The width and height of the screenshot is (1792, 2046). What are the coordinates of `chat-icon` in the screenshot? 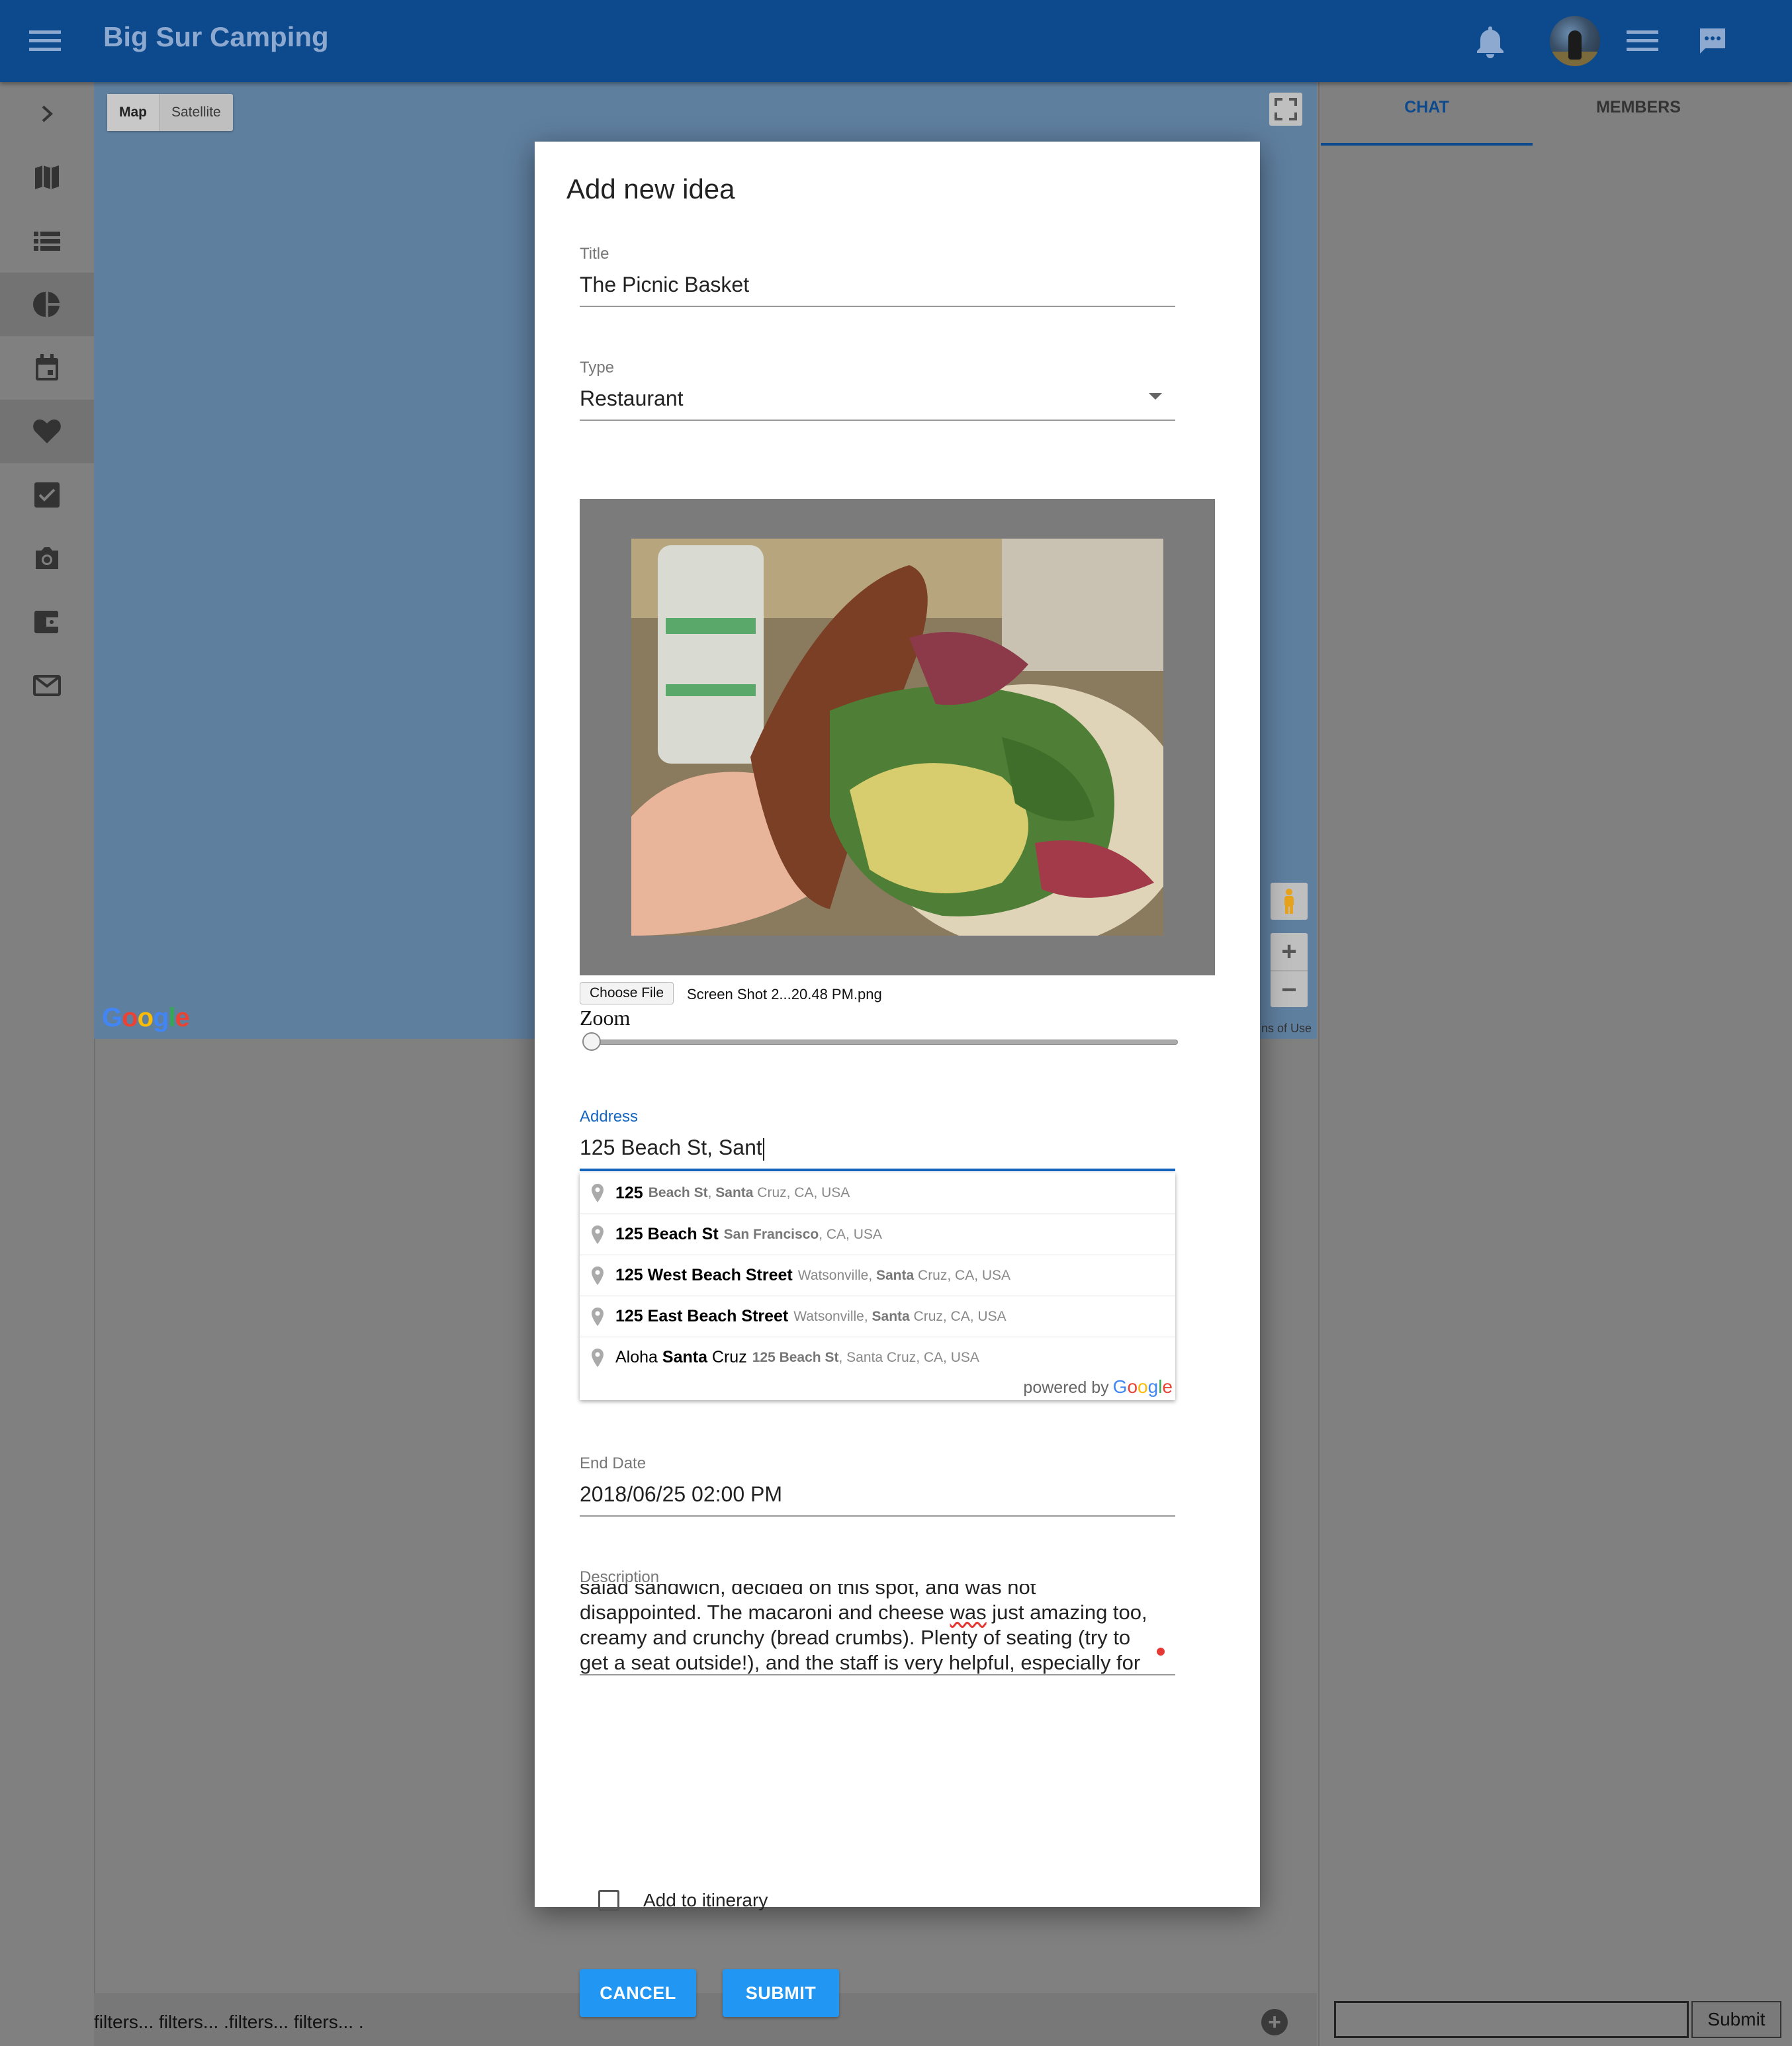 It's located at (1712, 41).